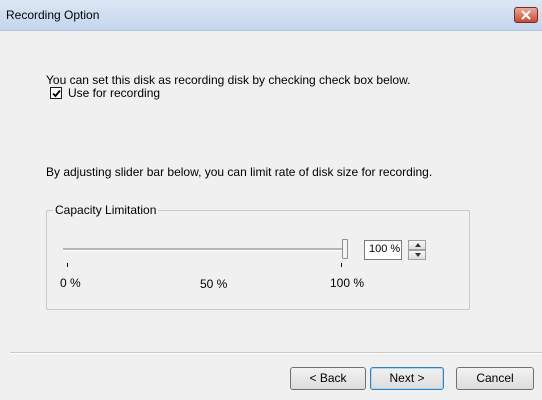 This screenshot has width=542, height=400. Describe the element at coordinates (495, 378) in the screenshot. I see `cancel-button: Cancel` at that location.